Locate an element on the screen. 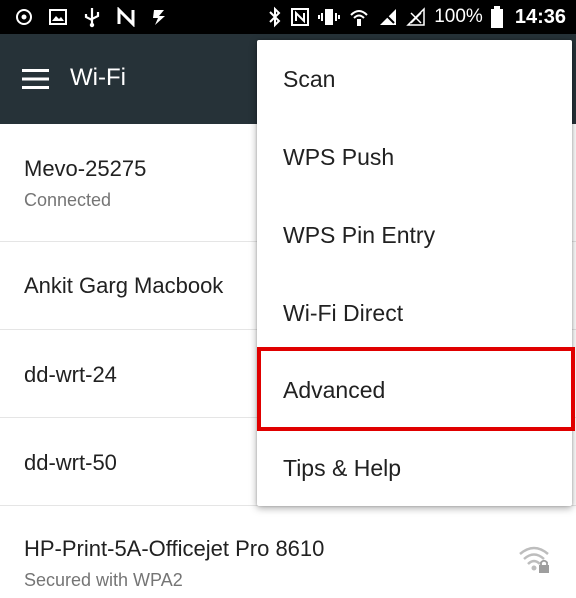  menu-item-wps-pin-entry: WPS Pin Entry is located at coordinates (414, 235).